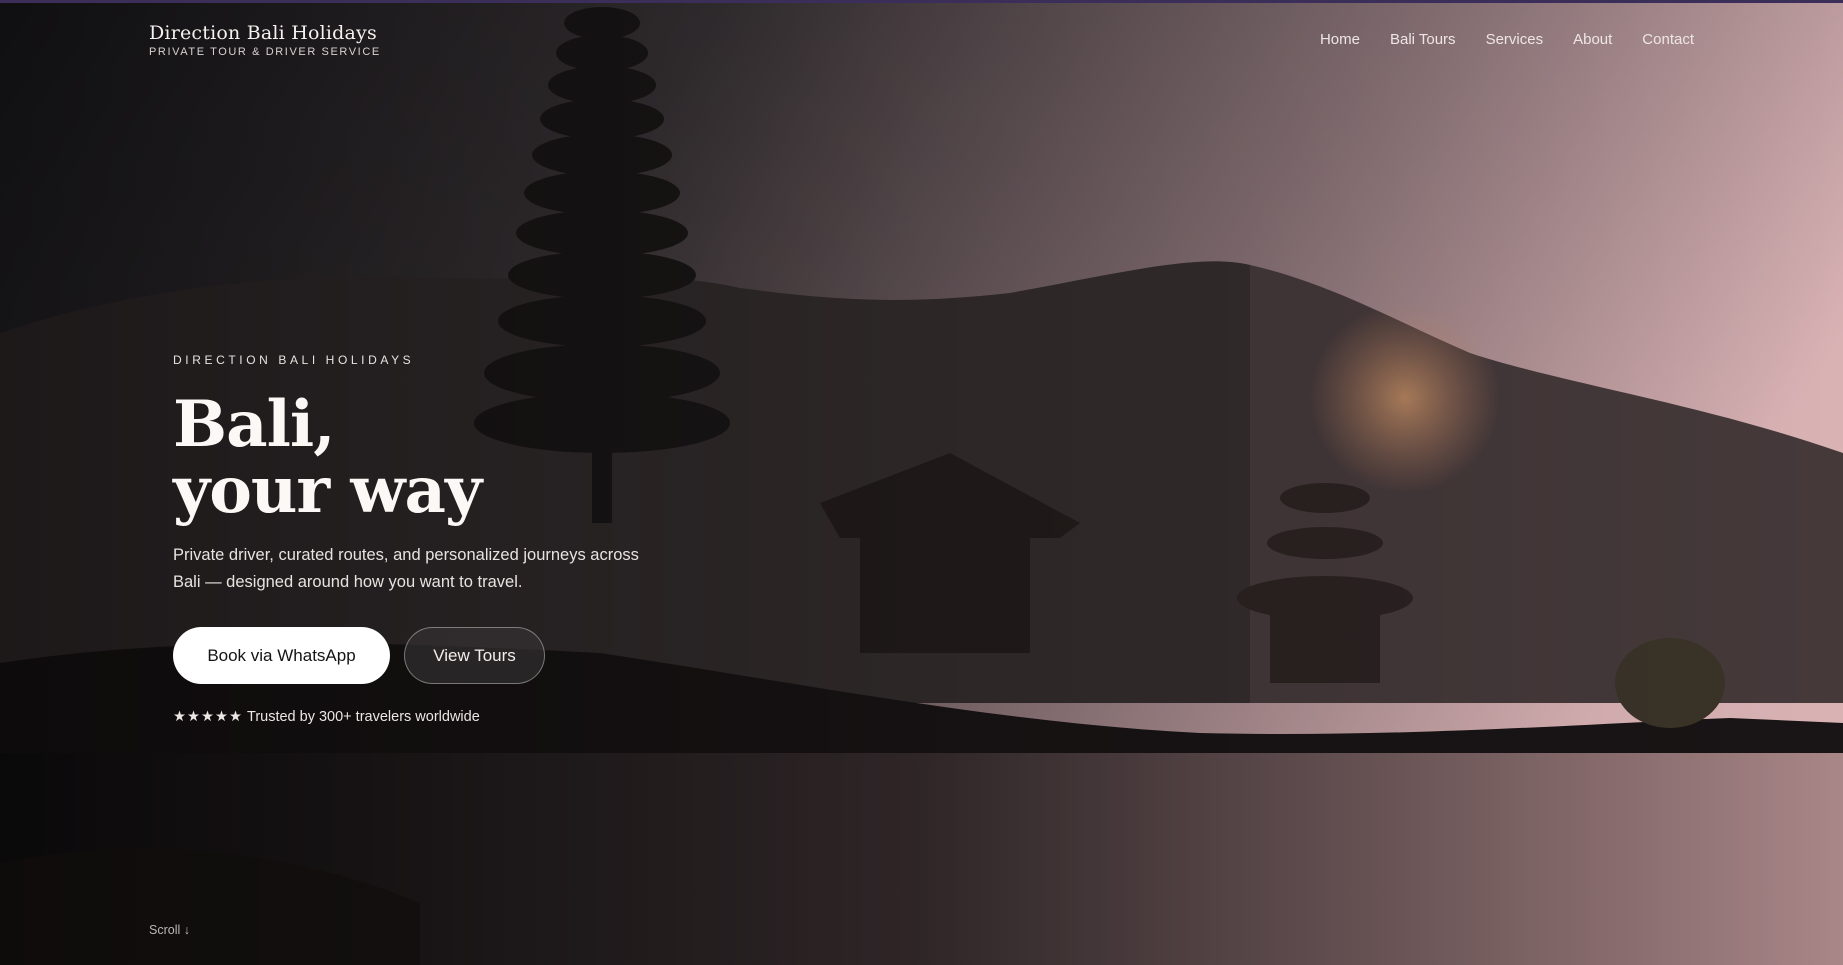 Image resolution: width=1843 pixels, height=965 pixels. What do you see at coordinates (363, 717) in the screenshot?
I see `trust-text: Trusted by 300+ travelers worldwide` at bounding box center [363, 717].